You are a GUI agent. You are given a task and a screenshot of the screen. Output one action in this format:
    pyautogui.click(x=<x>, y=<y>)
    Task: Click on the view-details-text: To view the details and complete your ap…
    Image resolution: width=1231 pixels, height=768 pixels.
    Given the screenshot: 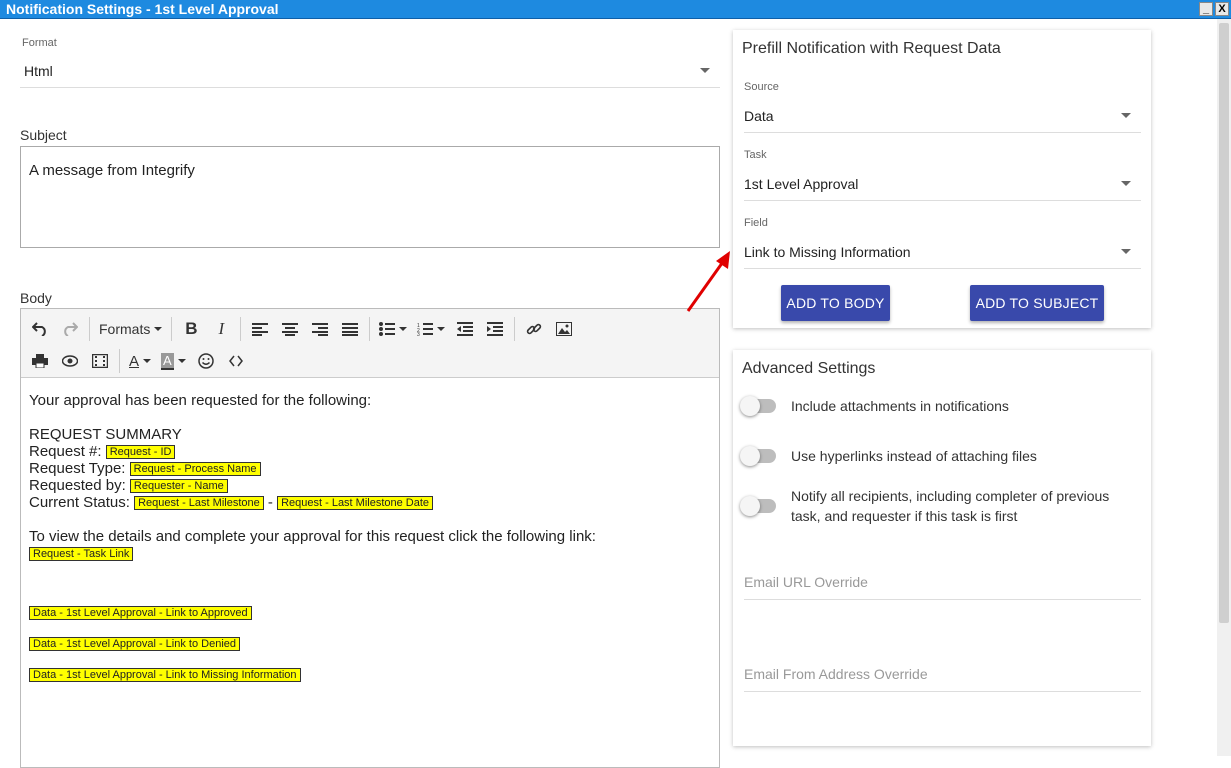 What is the action you would take?
    pyautogui.click(x=312, y=536)
    